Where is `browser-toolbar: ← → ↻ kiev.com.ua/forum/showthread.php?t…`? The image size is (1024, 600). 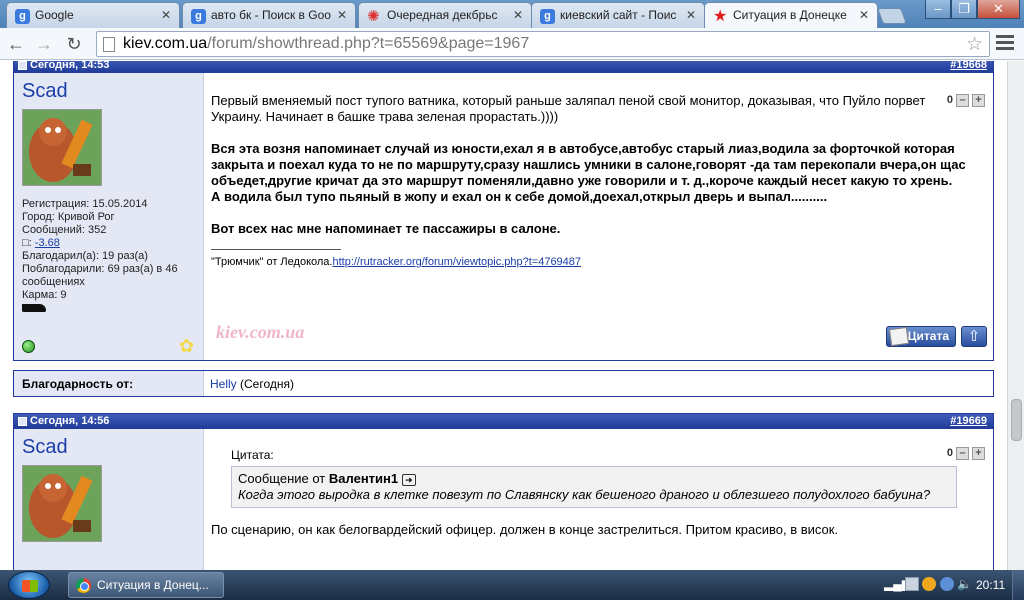
browser-toolbar: ← → ↻ kiev.com.ua/forum/showthread.php?t… is located at coordinates (512, 44).